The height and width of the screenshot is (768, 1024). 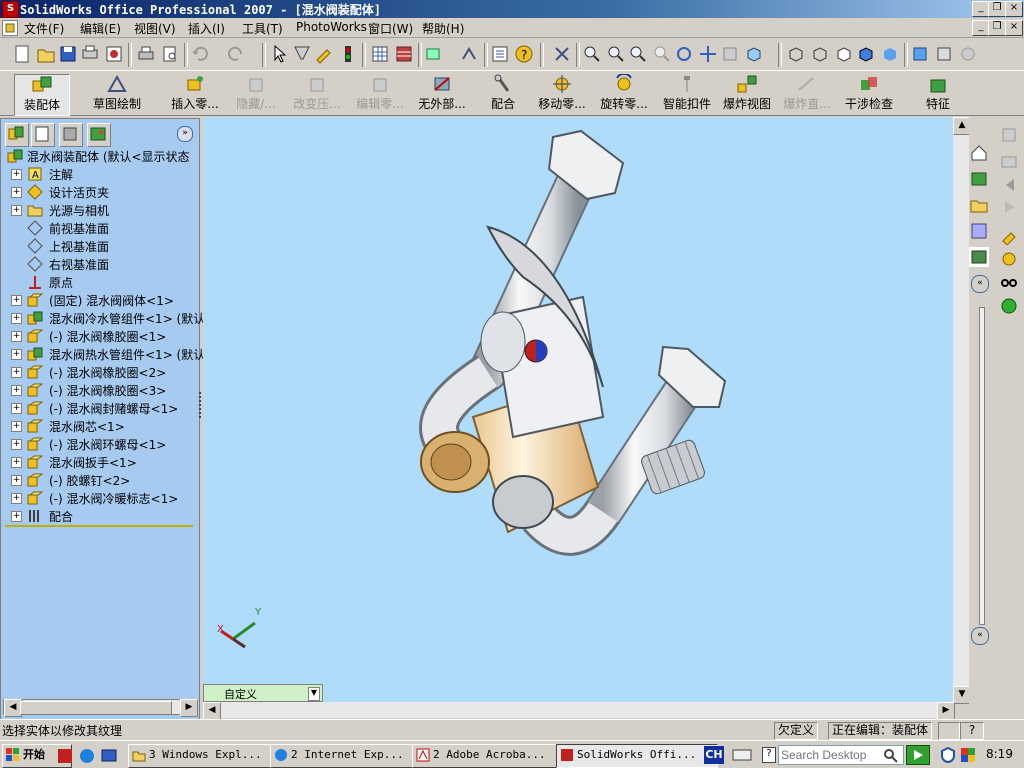 I want to click on print-preview-icon, so click(x=170, y=54).